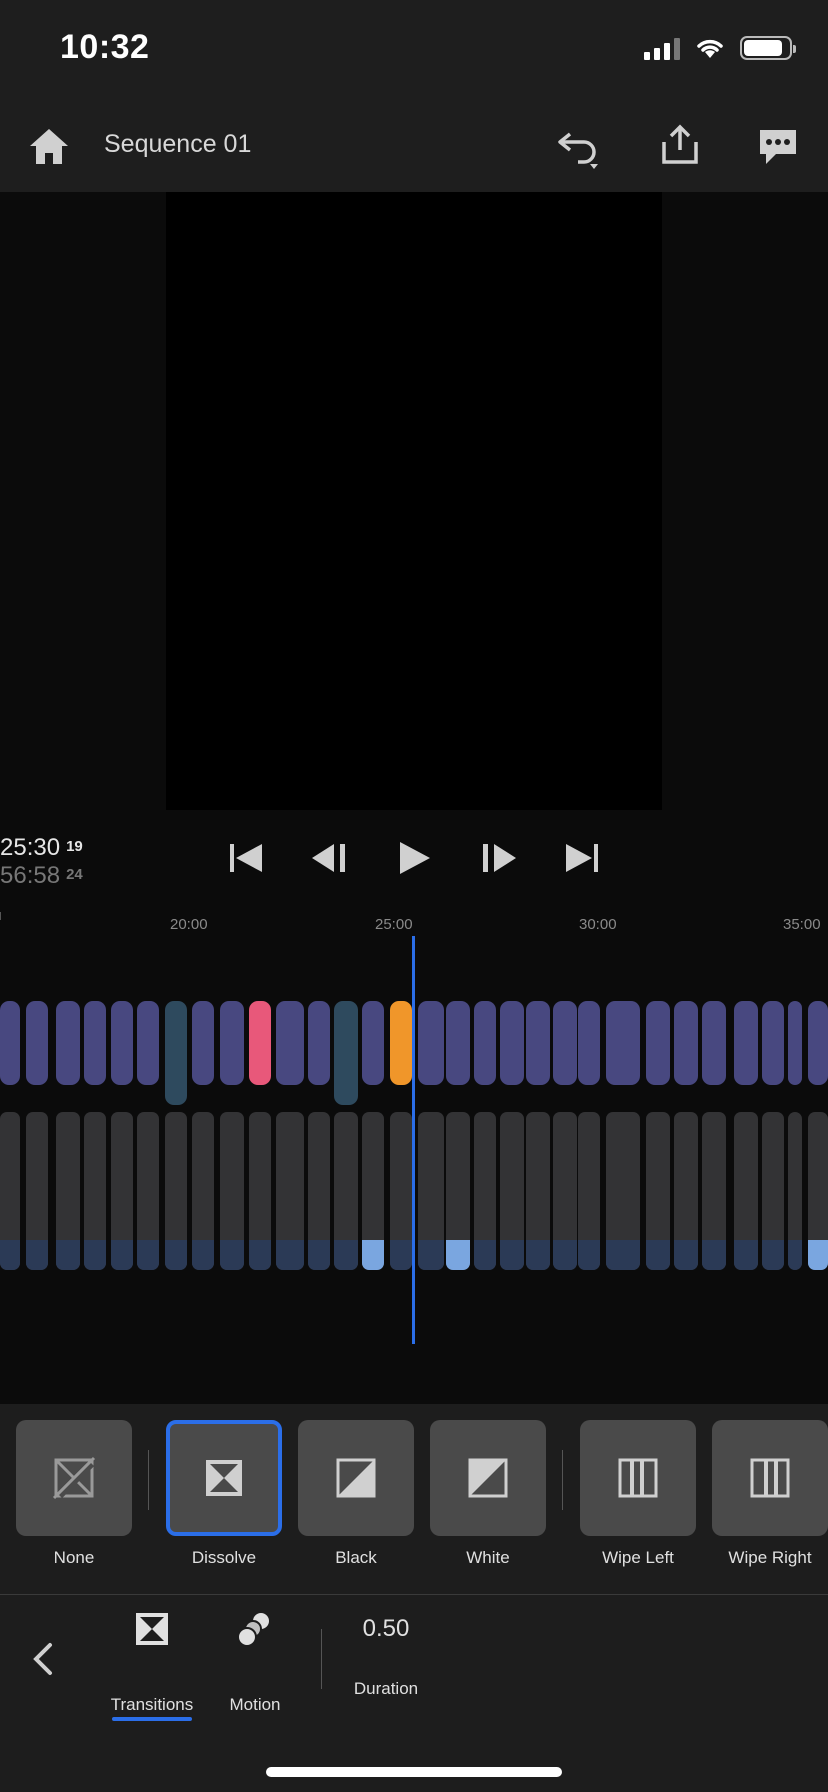 The image size is (828, 1792). What do you see at coordinates (598, 924) in the screenshot?
I see `ruler-label: 30:00` at bounding box center [598, 924].